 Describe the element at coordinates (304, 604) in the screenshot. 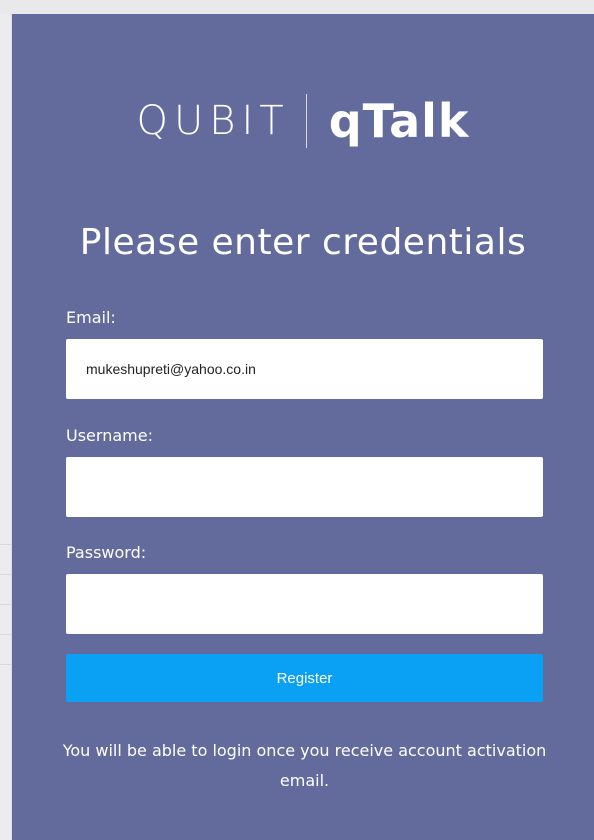

I see `password-field` at that location.